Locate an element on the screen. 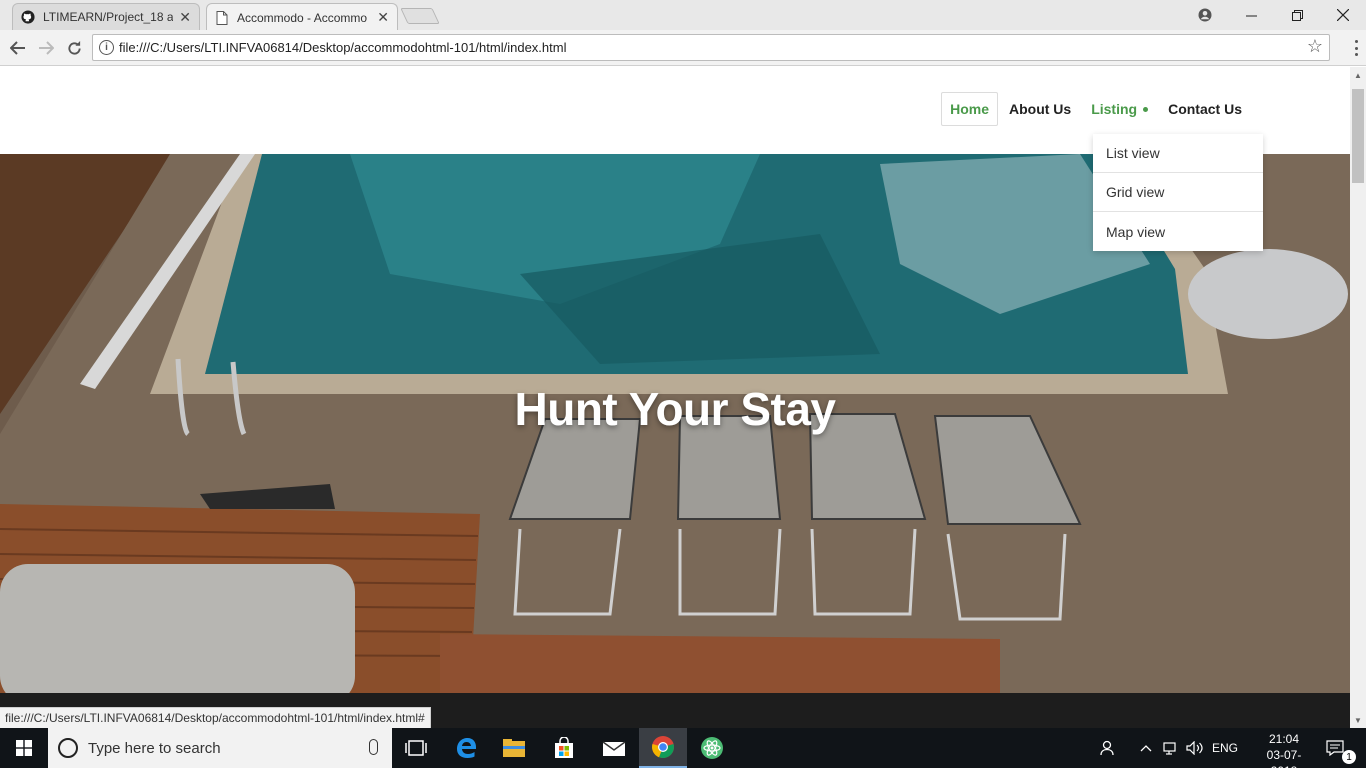 This screenshot has height=768, width=1366. browser-tab-accommodo: Accommodo - Accommo ✕ is located at coordinates (302, 17).